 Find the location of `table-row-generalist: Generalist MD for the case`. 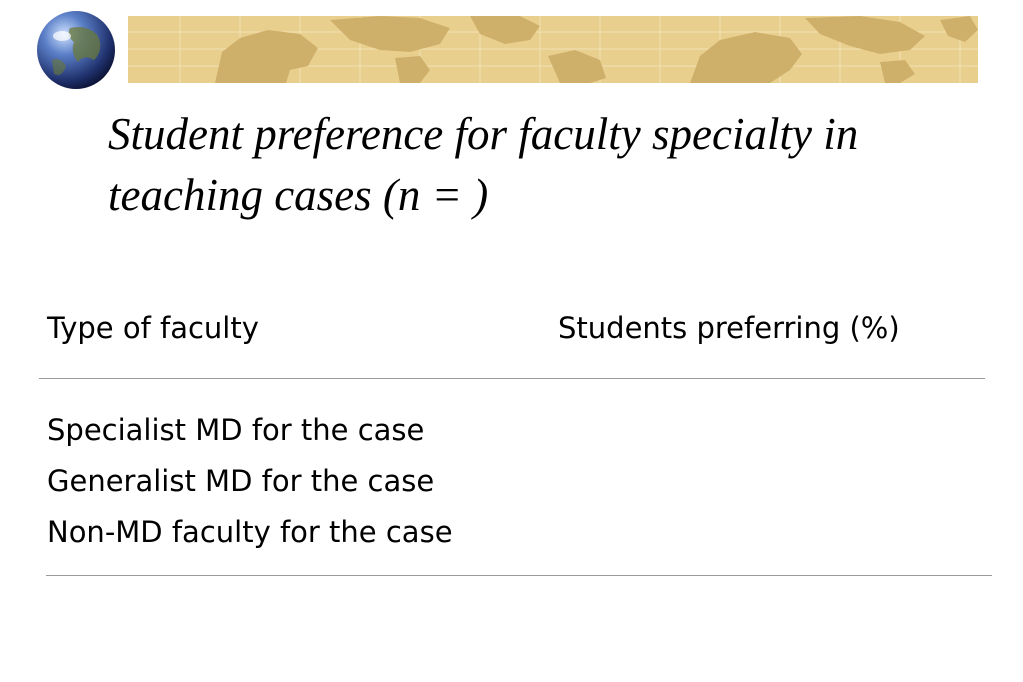

table-row-generalist: Generalist MD for the case is located at coordinates (241, 481).